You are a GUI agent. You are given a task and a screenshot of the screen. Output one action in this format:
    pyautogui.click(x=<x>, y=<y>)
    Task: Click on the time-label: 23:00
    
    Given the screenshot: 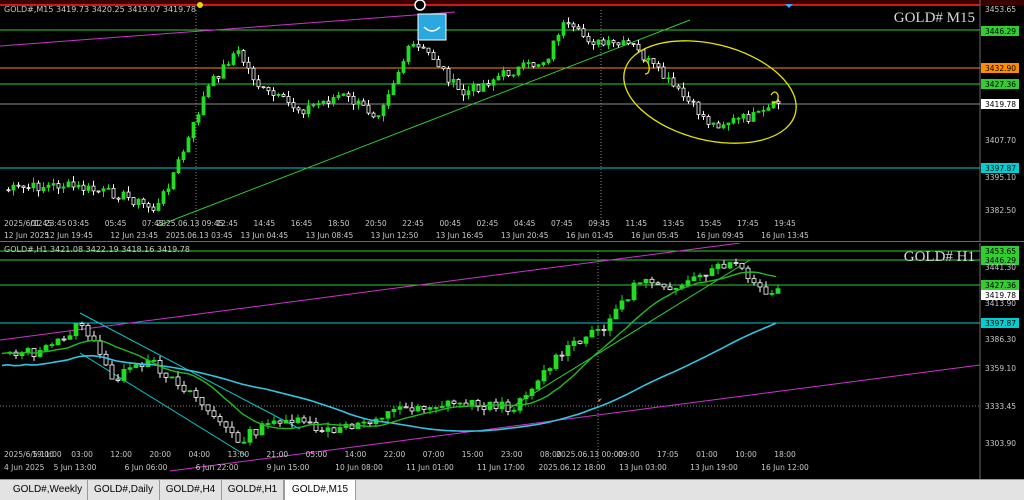 What is the action you would take?
    pyautogui.click(x=512, y=454)
    